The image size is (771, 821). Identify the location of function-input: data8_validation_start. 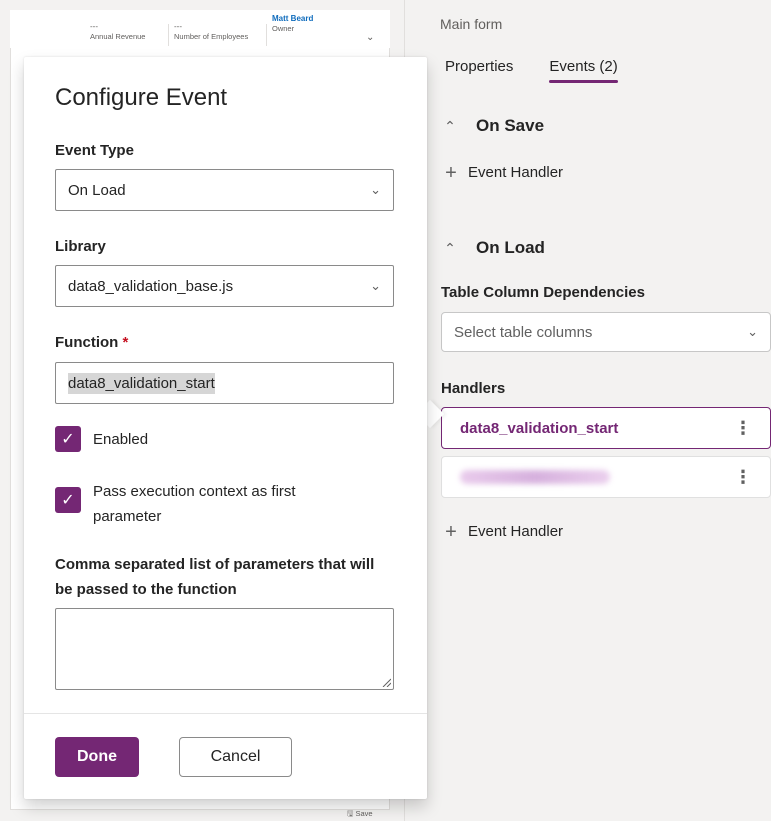
(224, 383).